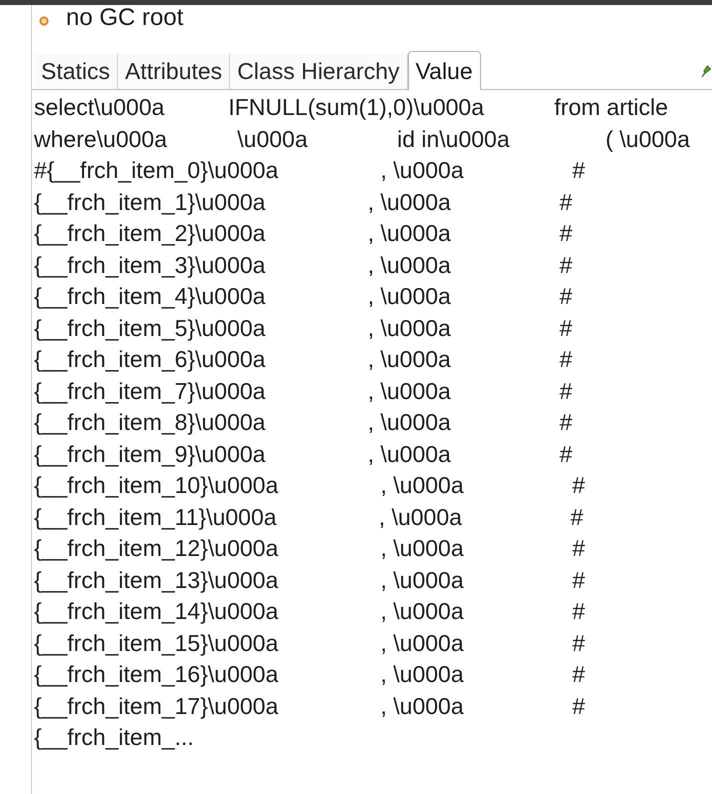  Describe the element at coordinates (125, 18) in the screenshot. I see `object-status-label: no GC root` at that location.